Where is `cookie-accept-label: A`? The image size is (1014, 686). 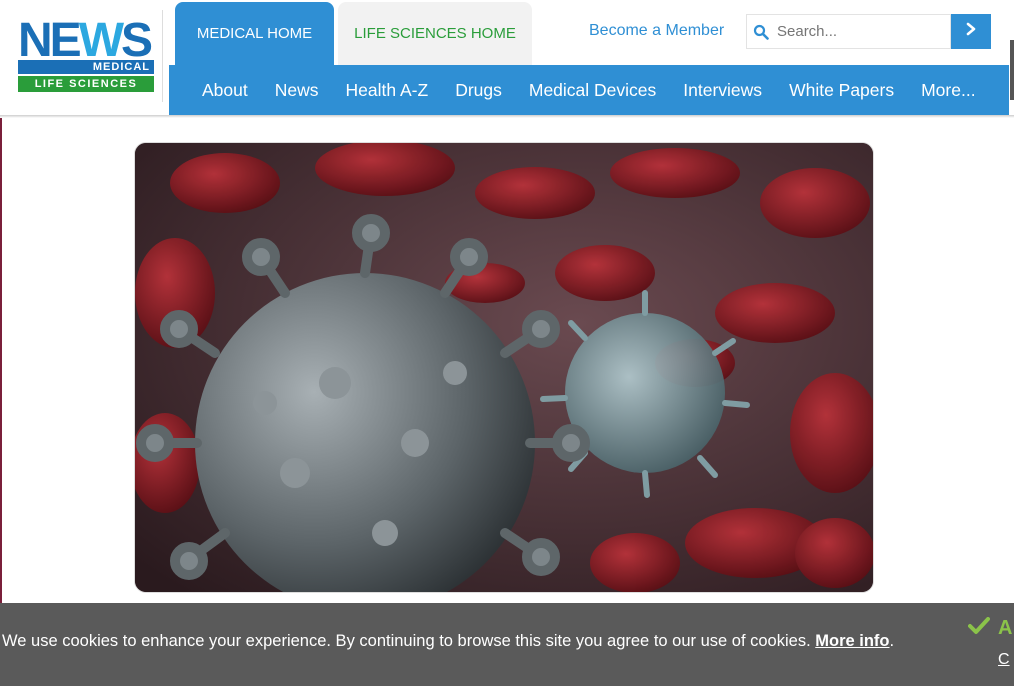 cookie-accept-label: A is located at coordinates (1005, 628).